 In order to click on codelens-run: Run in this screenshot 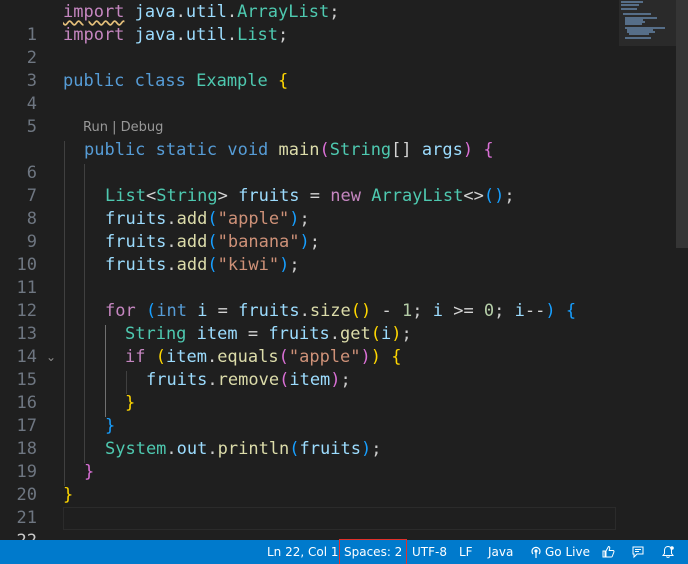, I will do `click(95, 127)`.